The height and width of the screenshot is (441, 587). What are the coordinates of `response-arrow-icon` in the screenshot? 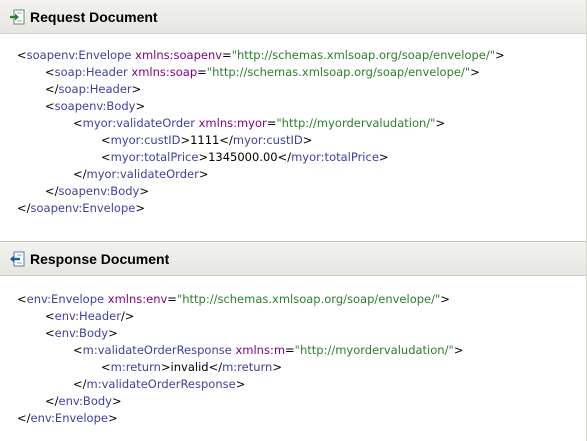 It's located at (17, 259).